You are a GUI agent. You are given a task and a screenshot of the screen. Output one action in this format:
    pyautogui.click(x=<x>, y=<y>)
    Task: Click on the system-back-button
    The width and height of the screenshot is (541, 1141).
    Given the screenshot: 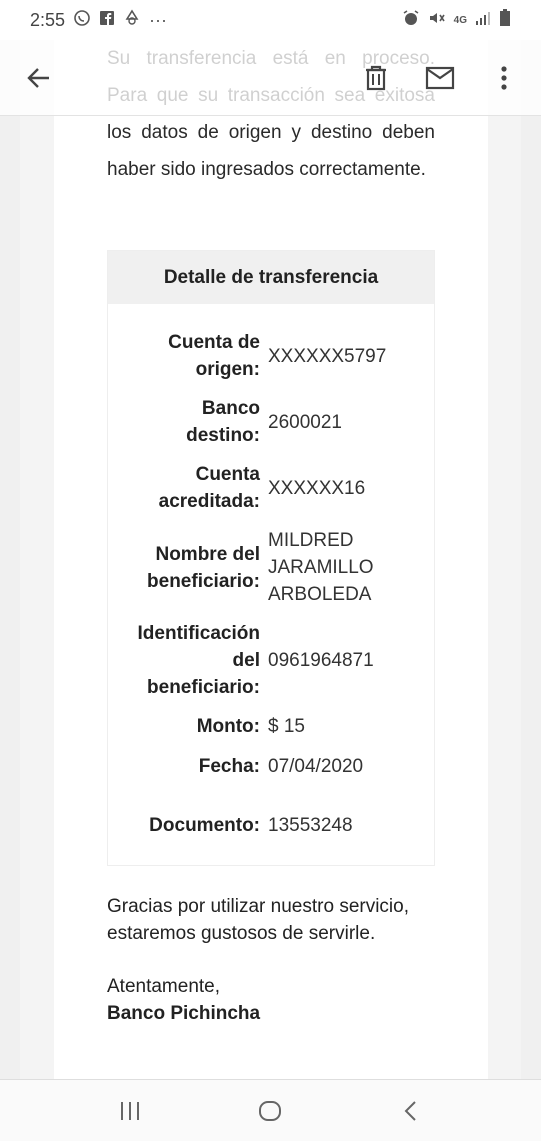 What is the action you would take?
    pyautogui.click(x=411, y=1111)
    